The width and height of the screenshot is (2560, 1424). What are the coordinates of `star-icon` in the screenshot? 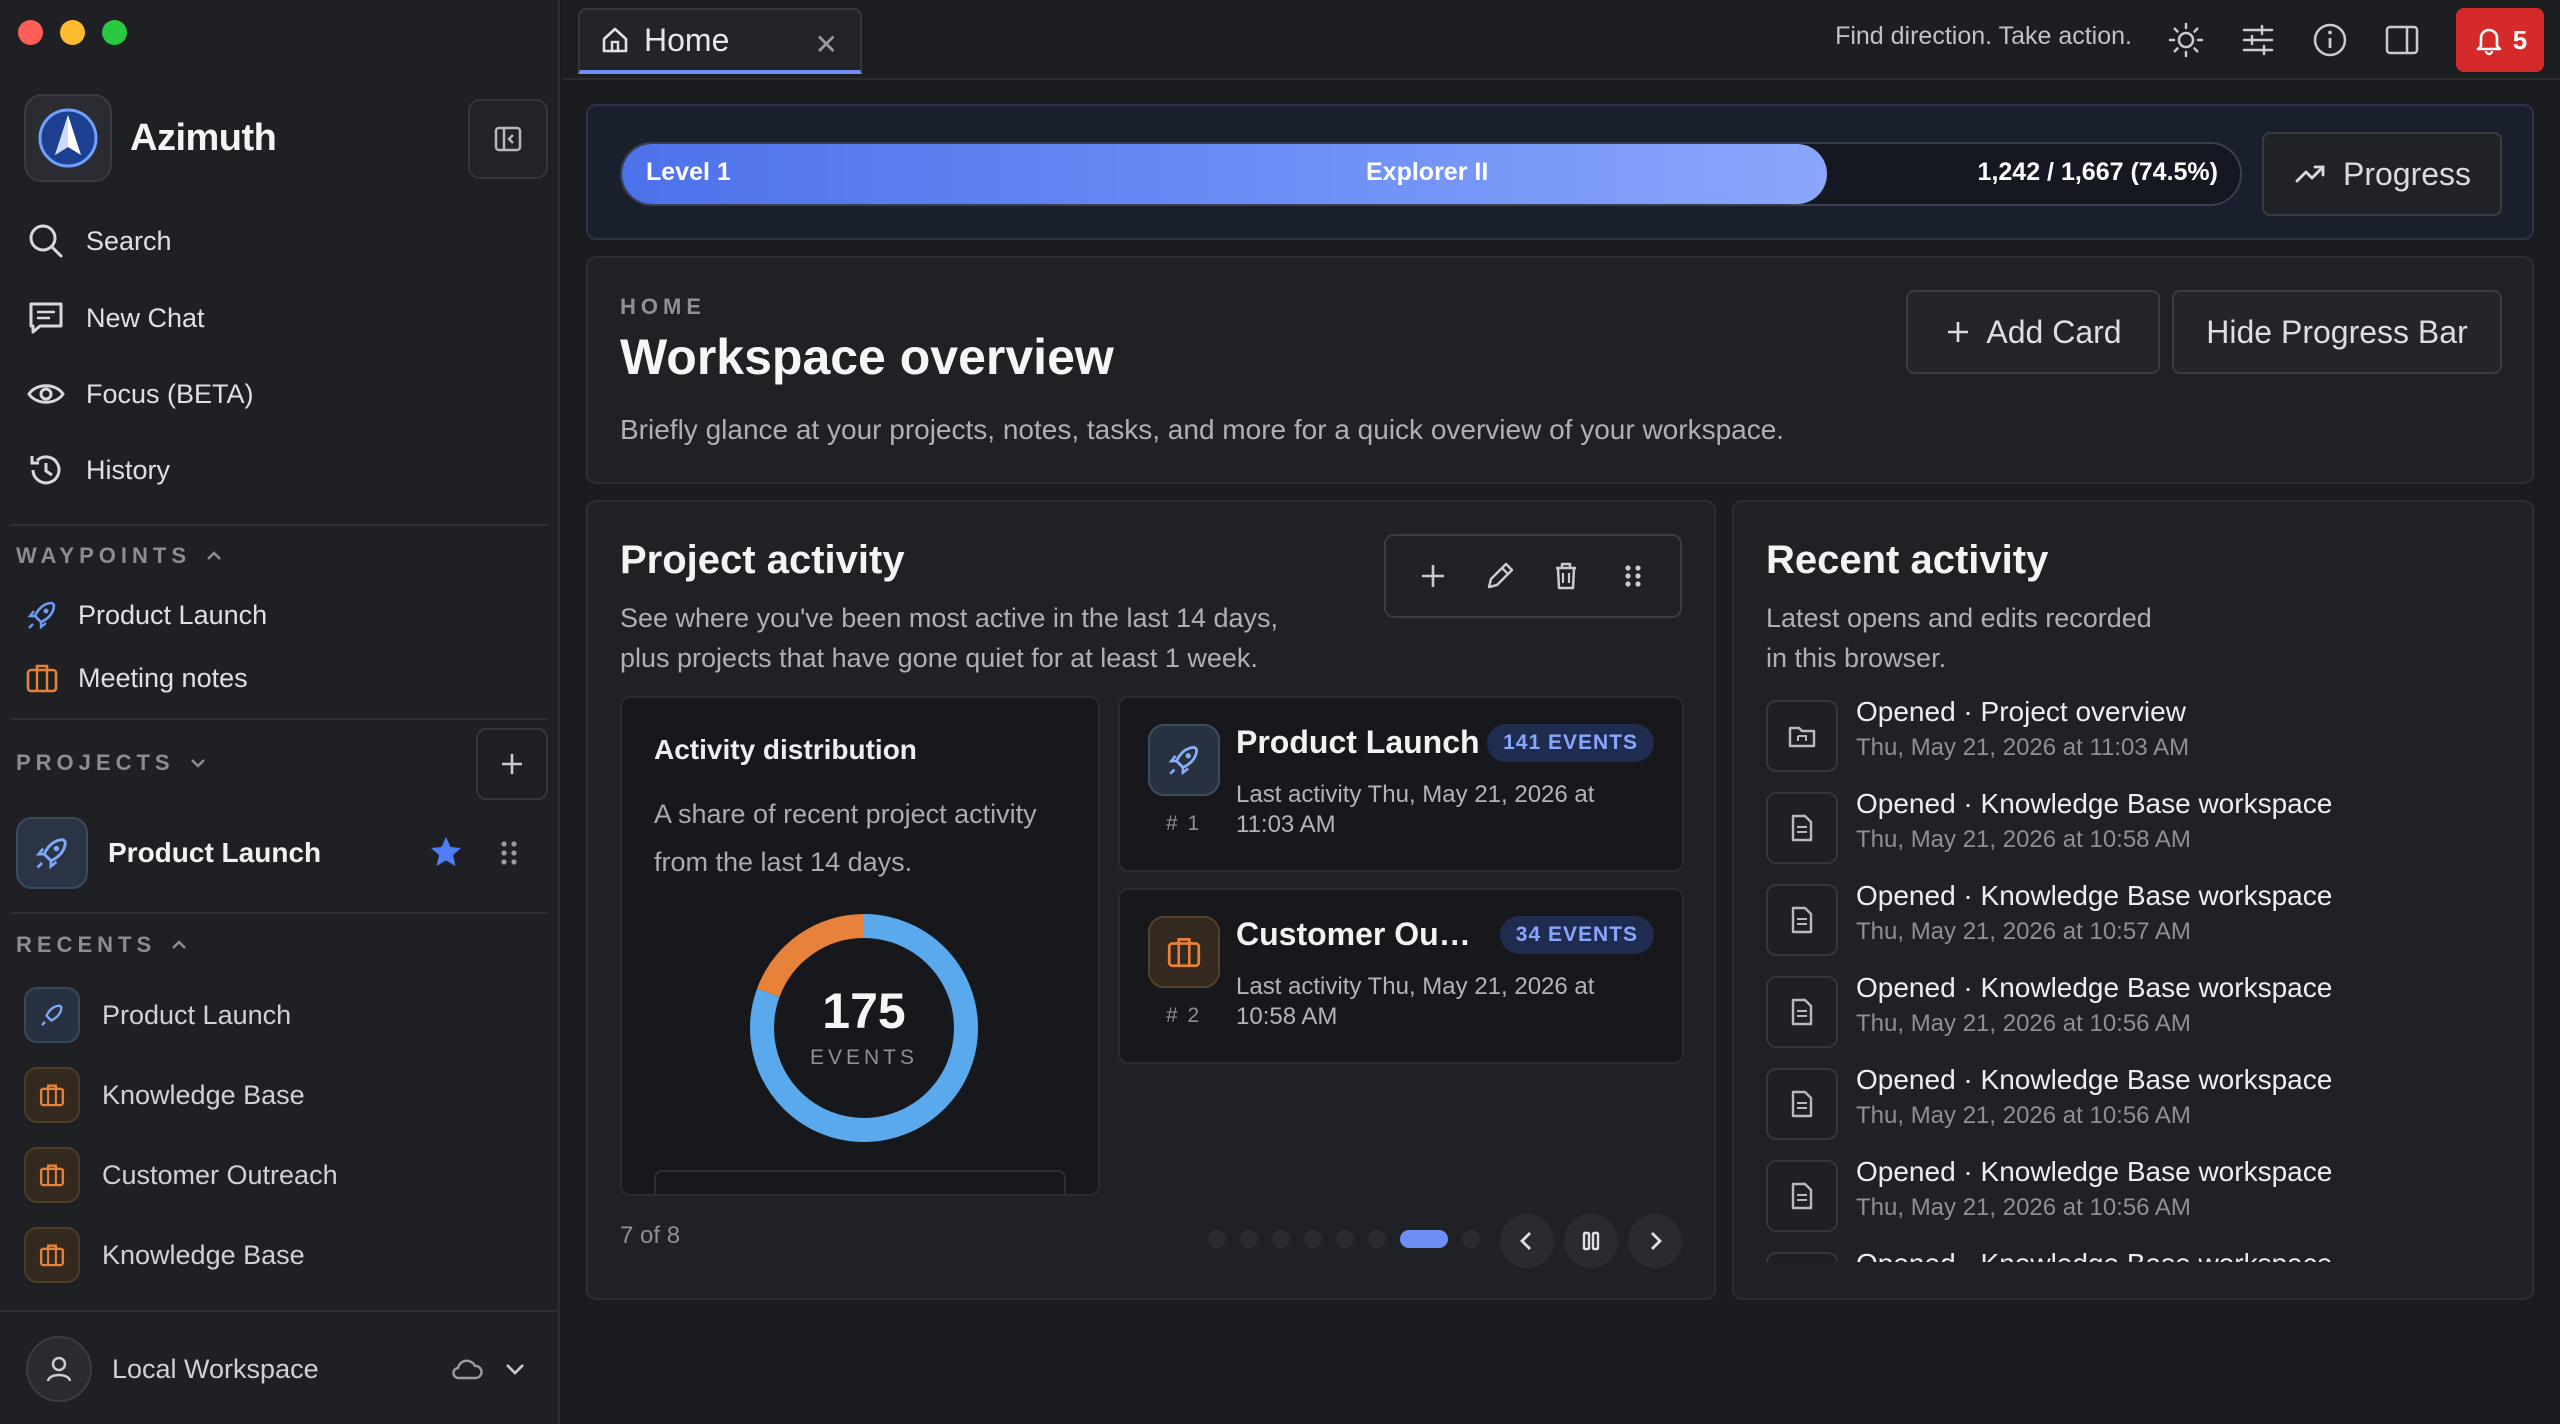 It's located at (446, 852).